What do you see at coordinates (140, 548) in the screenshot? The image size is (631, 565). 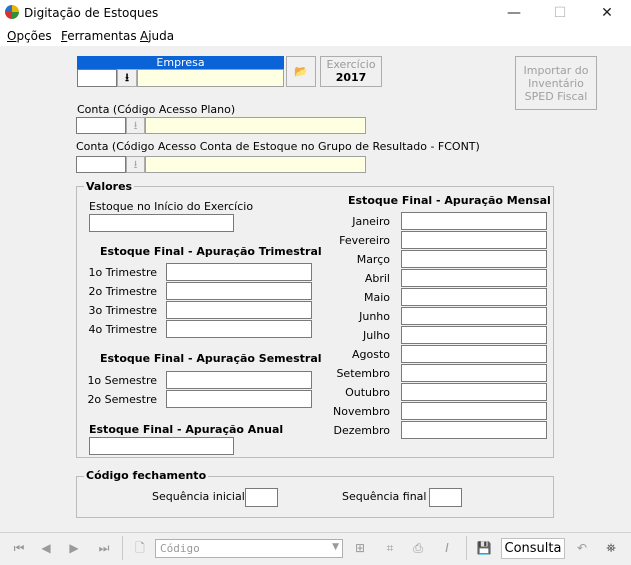 I see `new-document-icon: 🗋` at bounding box center [140, 548].